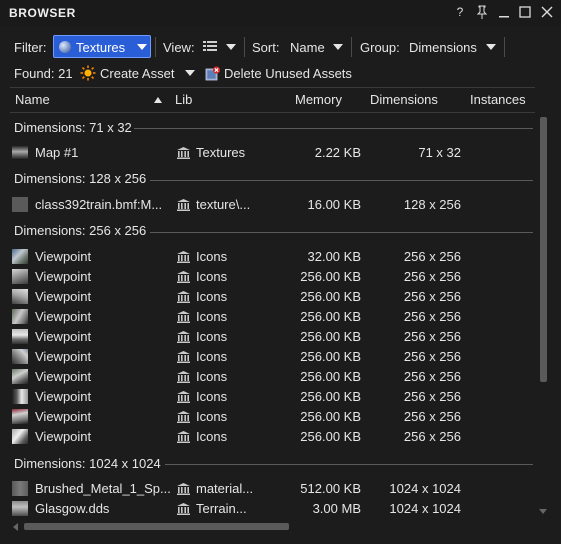 The width and height of the screenshot is (561, 544). I want to click on group-dropdown: Dimensions, so click(443, 47).